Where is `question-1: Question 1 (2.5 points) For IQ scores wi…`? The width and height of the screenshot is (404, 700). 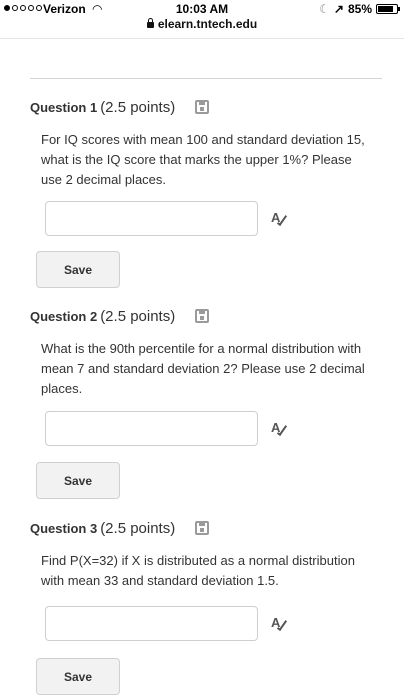 question-1: Question 1 (2.5 points) For IQ scores wi… is located at coordinates (215, 143).